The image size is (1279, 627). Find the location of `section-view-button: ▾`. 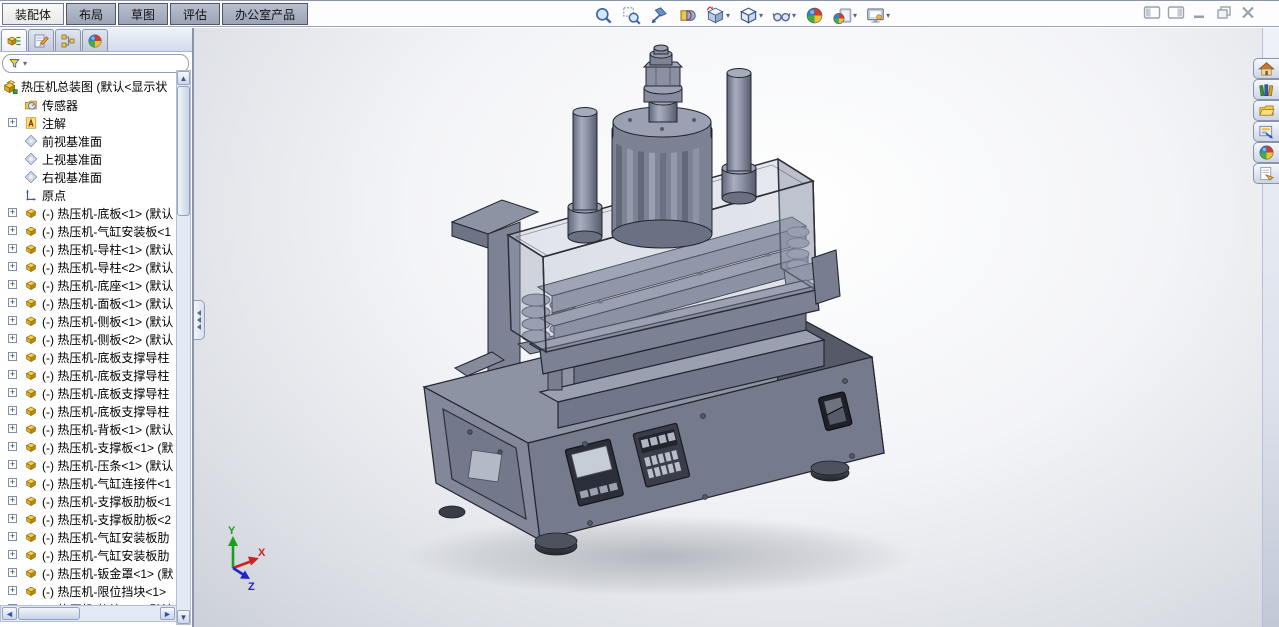

section-view-button: ▾ is located at coordinates (687, 15).